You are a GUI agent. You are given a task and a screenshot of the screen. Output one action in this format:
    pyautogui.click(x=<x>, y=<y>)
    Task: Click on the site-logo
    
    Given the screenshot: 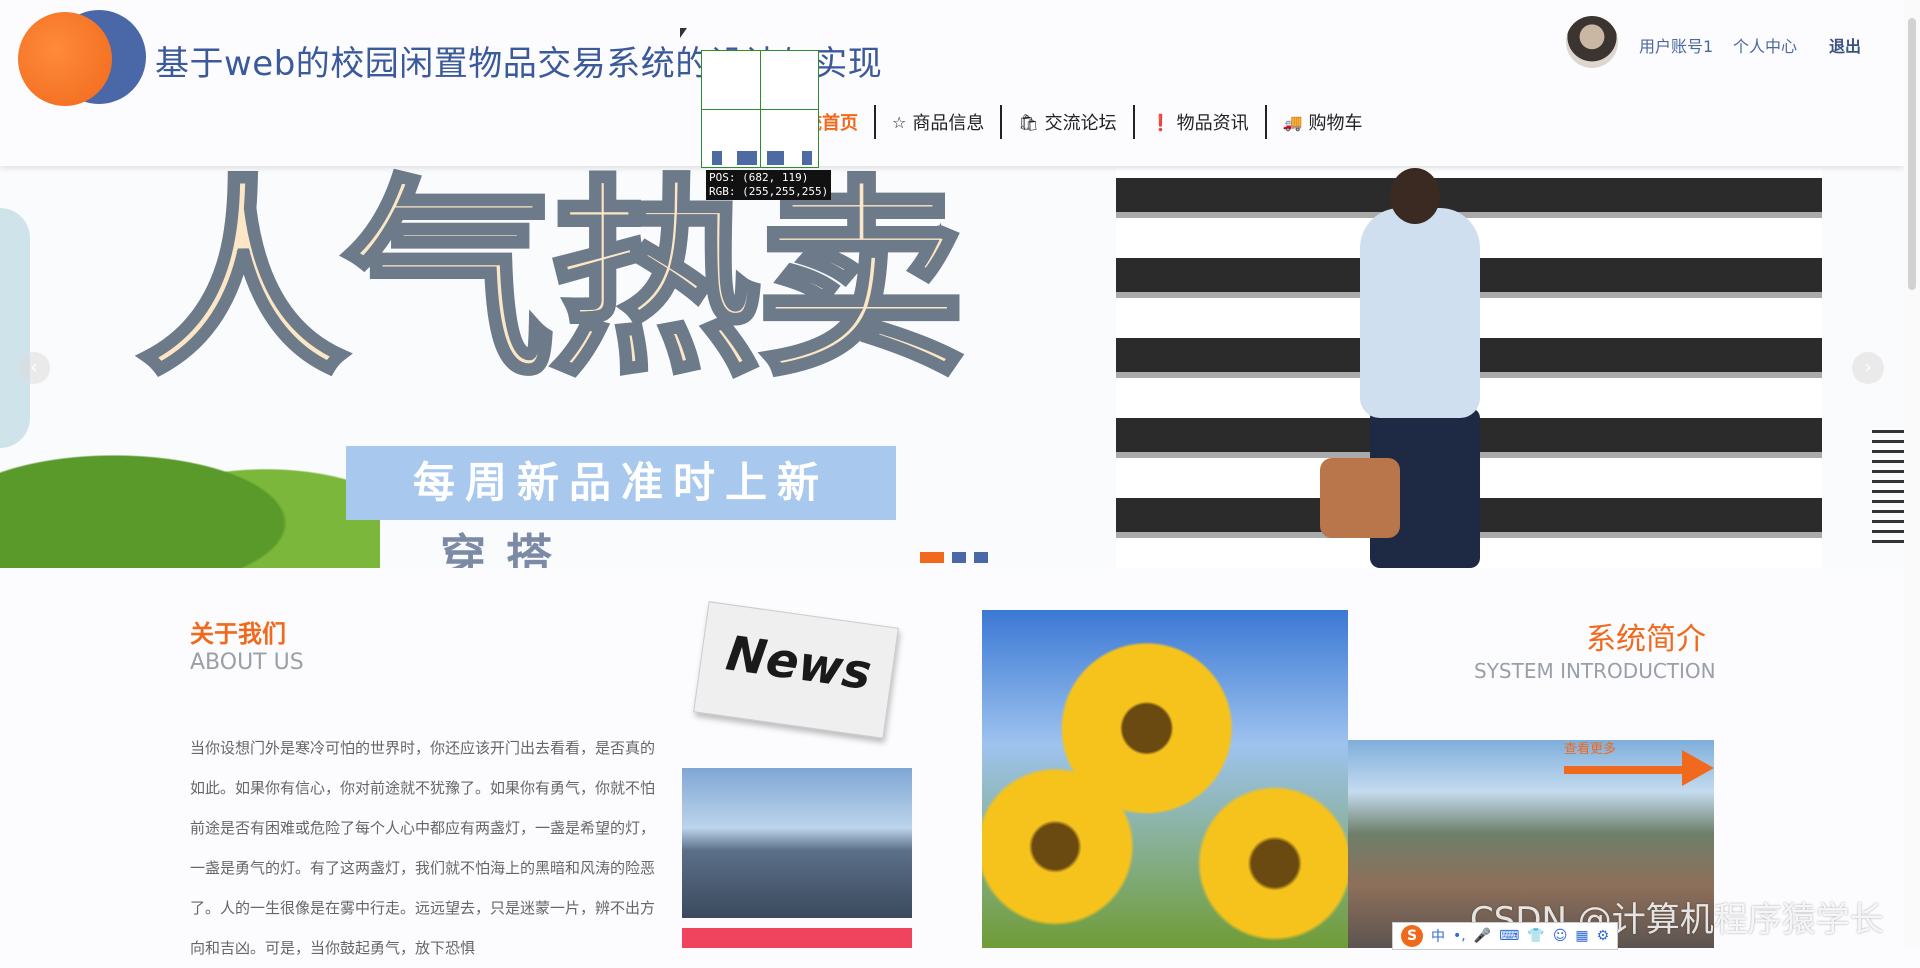 What is the action you would take?
    pyautogui.click(x=82, y=58)
    